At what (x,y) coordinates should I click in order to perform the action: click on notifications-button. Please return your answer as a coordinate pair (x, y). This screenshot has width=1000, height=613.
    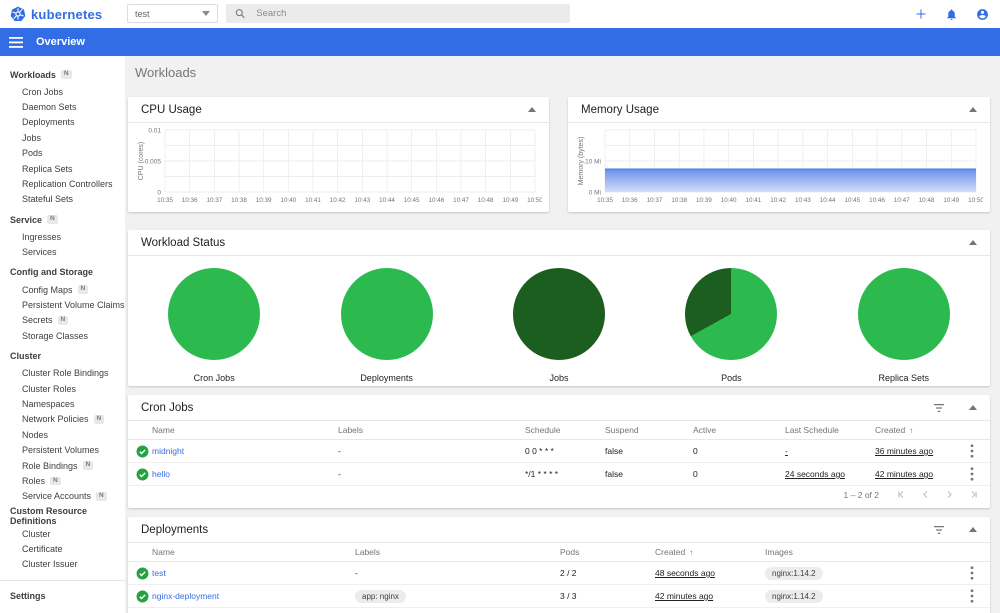
    Looking at the image, I should click on (951, 14).